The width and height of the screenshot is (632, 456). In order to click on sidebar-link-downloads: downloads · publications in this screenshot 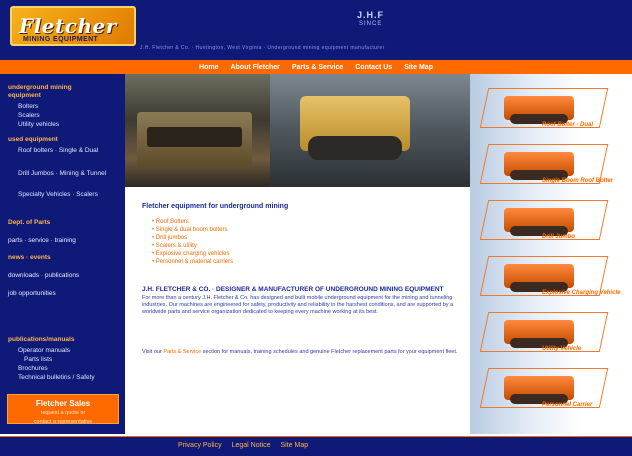, I will do `click(43, 275)`.